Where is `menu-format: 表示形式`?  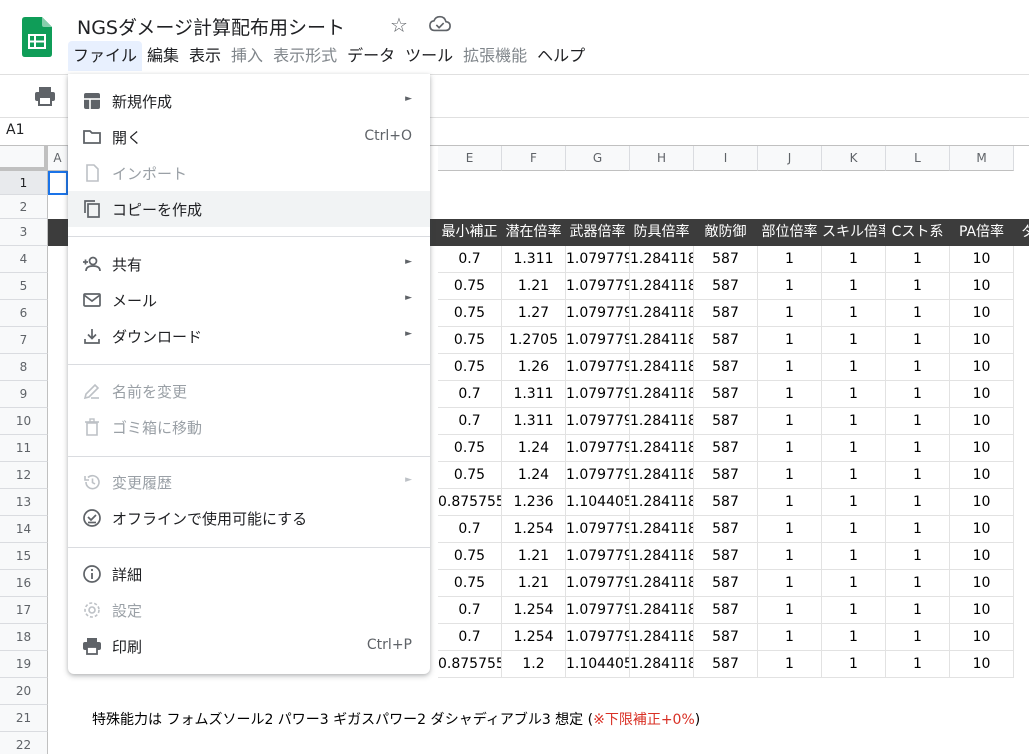
menu-format: 表示形式 is located at coordinates (305, 56).